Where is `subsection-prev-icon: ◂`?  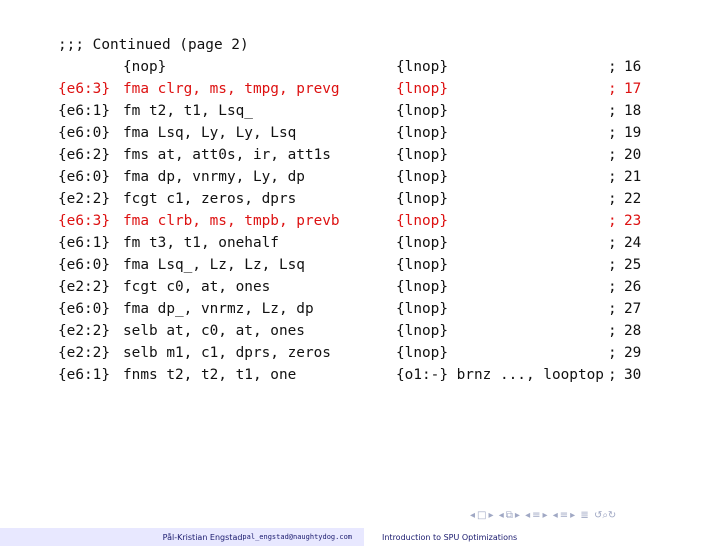
subsection-prev-icon: ◂ is located at coordinates (501, 515).